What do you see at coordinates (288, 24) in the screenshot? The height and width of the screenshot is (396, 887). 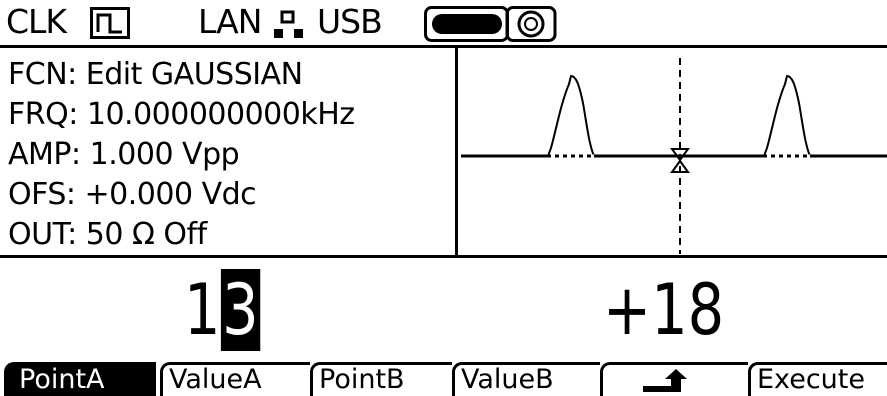 I see `lan-network-icon` at bounding box center [288, 24].